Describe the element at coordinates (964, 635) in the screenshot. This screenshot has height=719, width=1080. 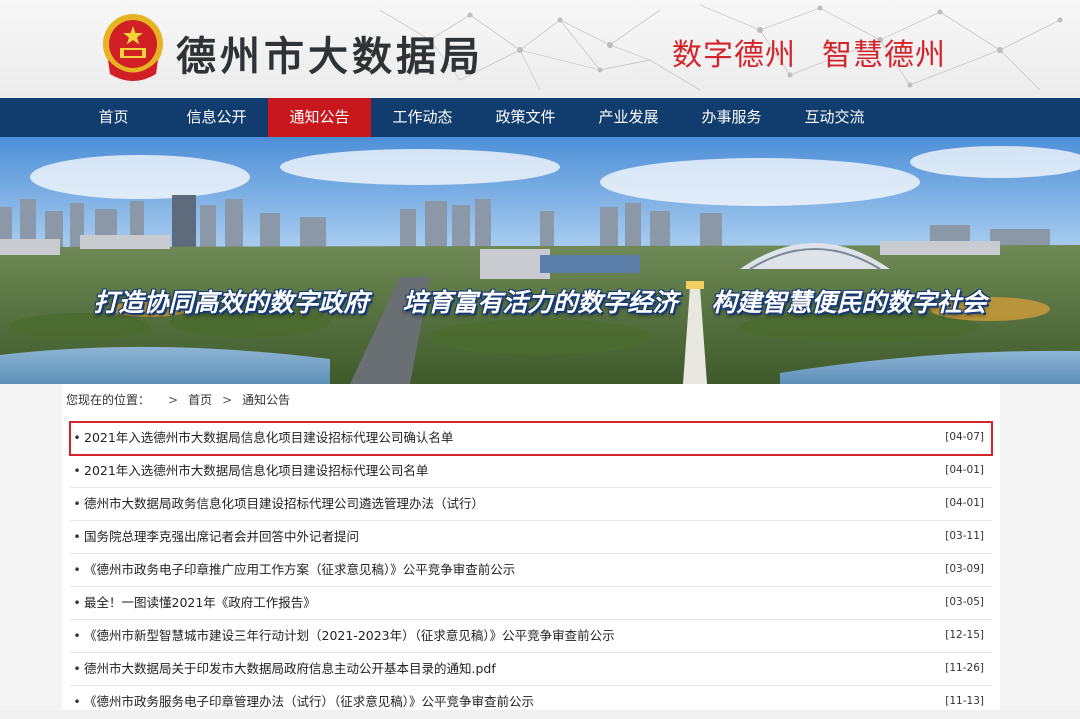
I see `notice-date: [12-15]` at that location.